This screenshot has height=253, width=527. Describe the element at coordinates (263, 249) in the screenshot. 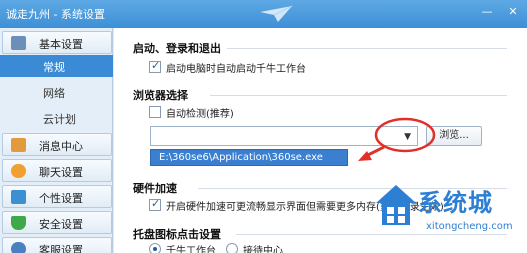

I see `tray-reception-label: 接待中心` at that location.